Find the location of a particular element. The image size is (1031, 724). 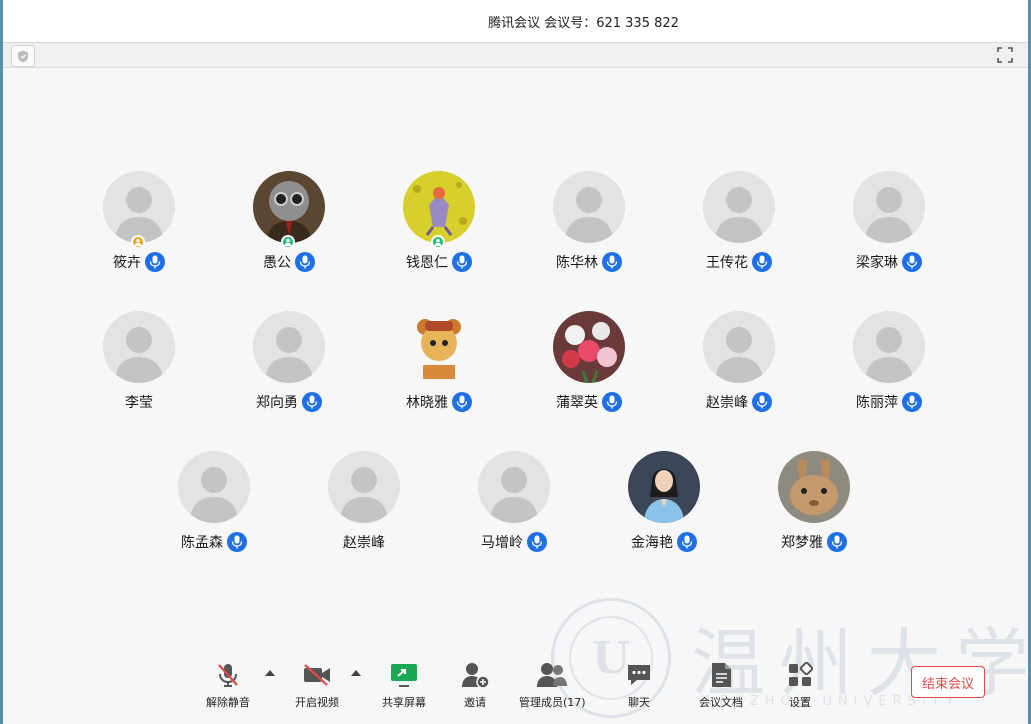

audio-options-caret-icon is located at coordinates (270, 673).